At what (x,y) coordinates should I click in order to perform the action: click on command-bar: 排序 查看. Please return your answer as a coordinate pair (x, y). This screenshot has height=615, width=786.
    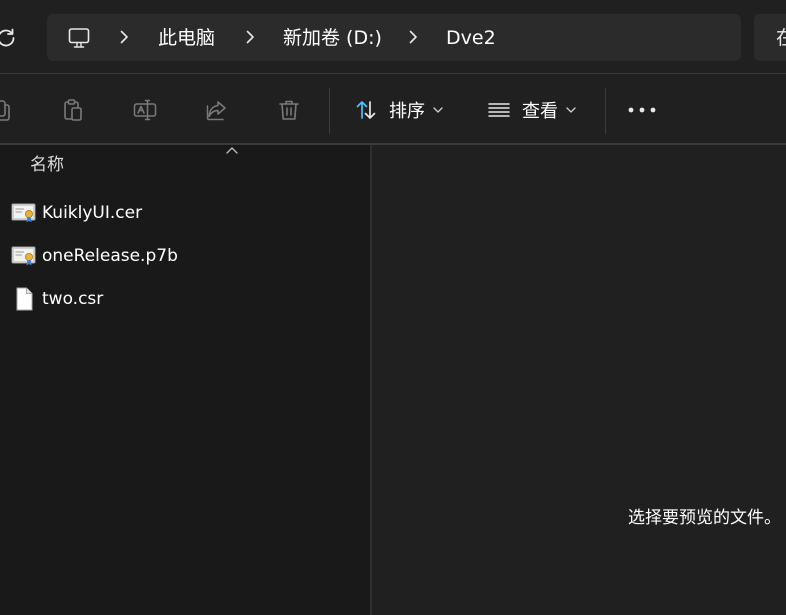
    Looking at the image, I should click on (393, 109).